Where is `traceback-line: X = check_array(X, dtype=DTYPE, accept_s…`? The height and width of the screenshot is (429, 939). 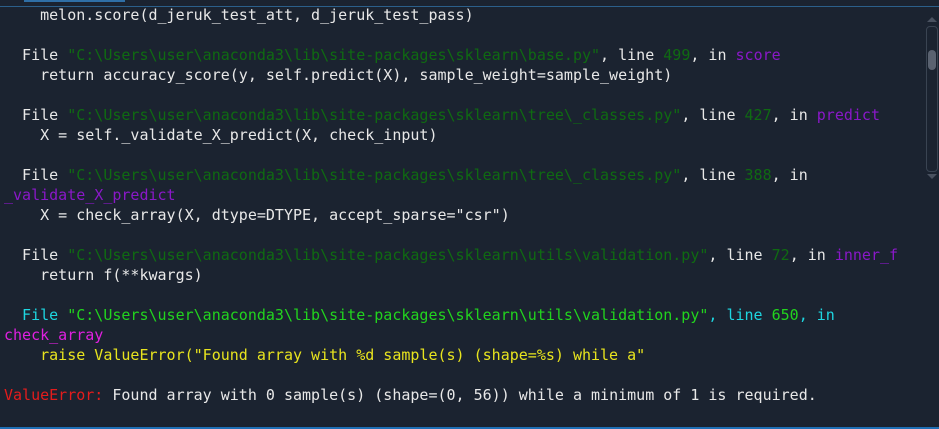
traceback-line: X = check_array(X, dtype=DTYPE, accept_s… is located at coordinates (451, 215).